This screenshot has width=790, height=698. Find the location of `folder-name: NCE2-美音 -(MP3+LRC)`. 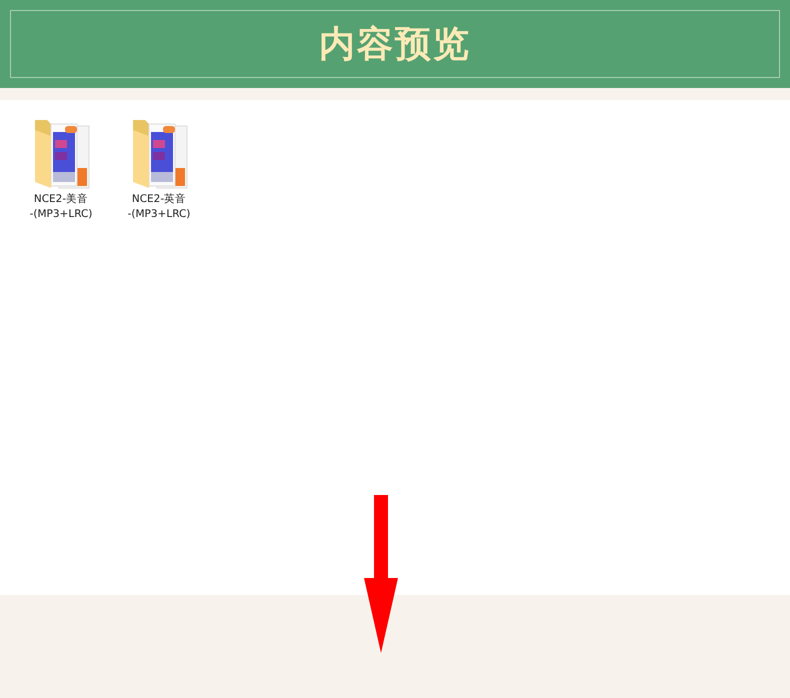

folder-name: NCE2-美音 -(MP3+LRC) is located at coordinates (61, 207).